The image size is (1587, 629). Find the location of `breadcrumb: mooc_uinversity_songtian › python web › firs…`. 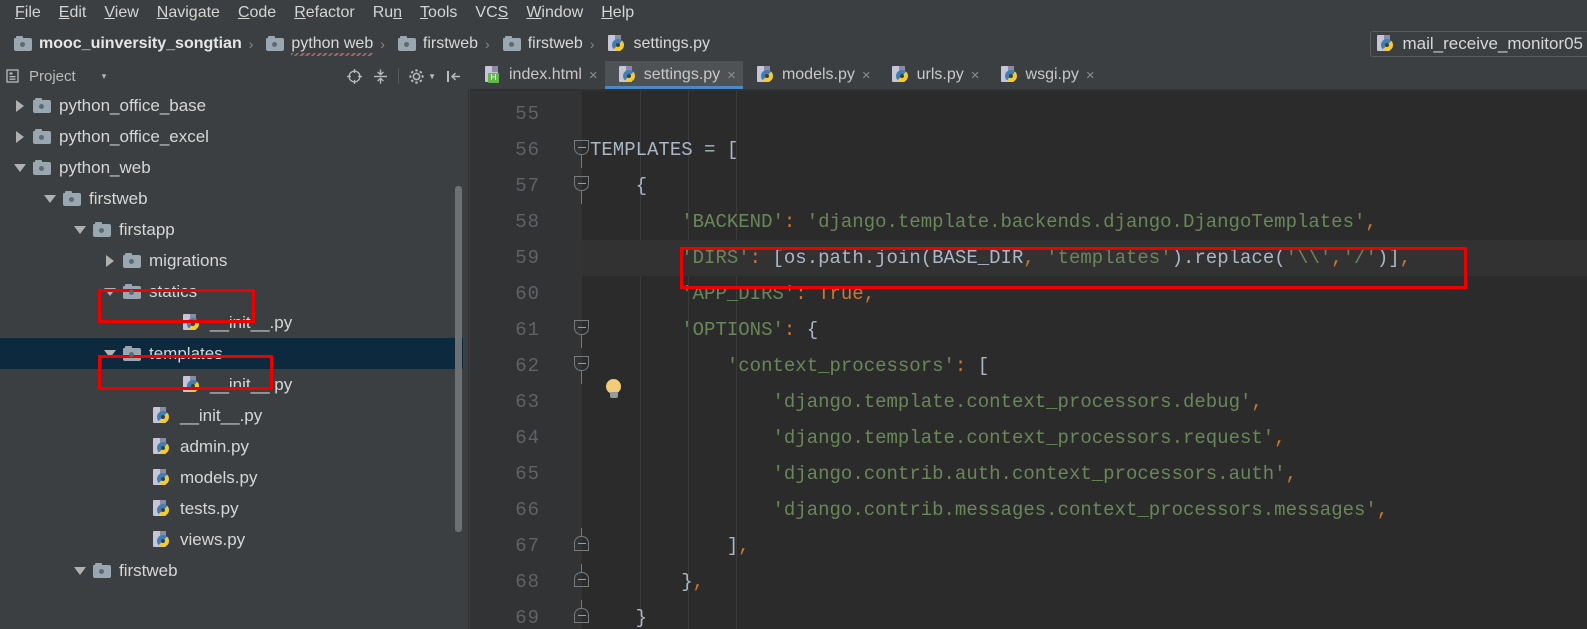

breadcrumb: mooc_uinversity_songtian › python web › firs… is located at coordinates (793, 44).